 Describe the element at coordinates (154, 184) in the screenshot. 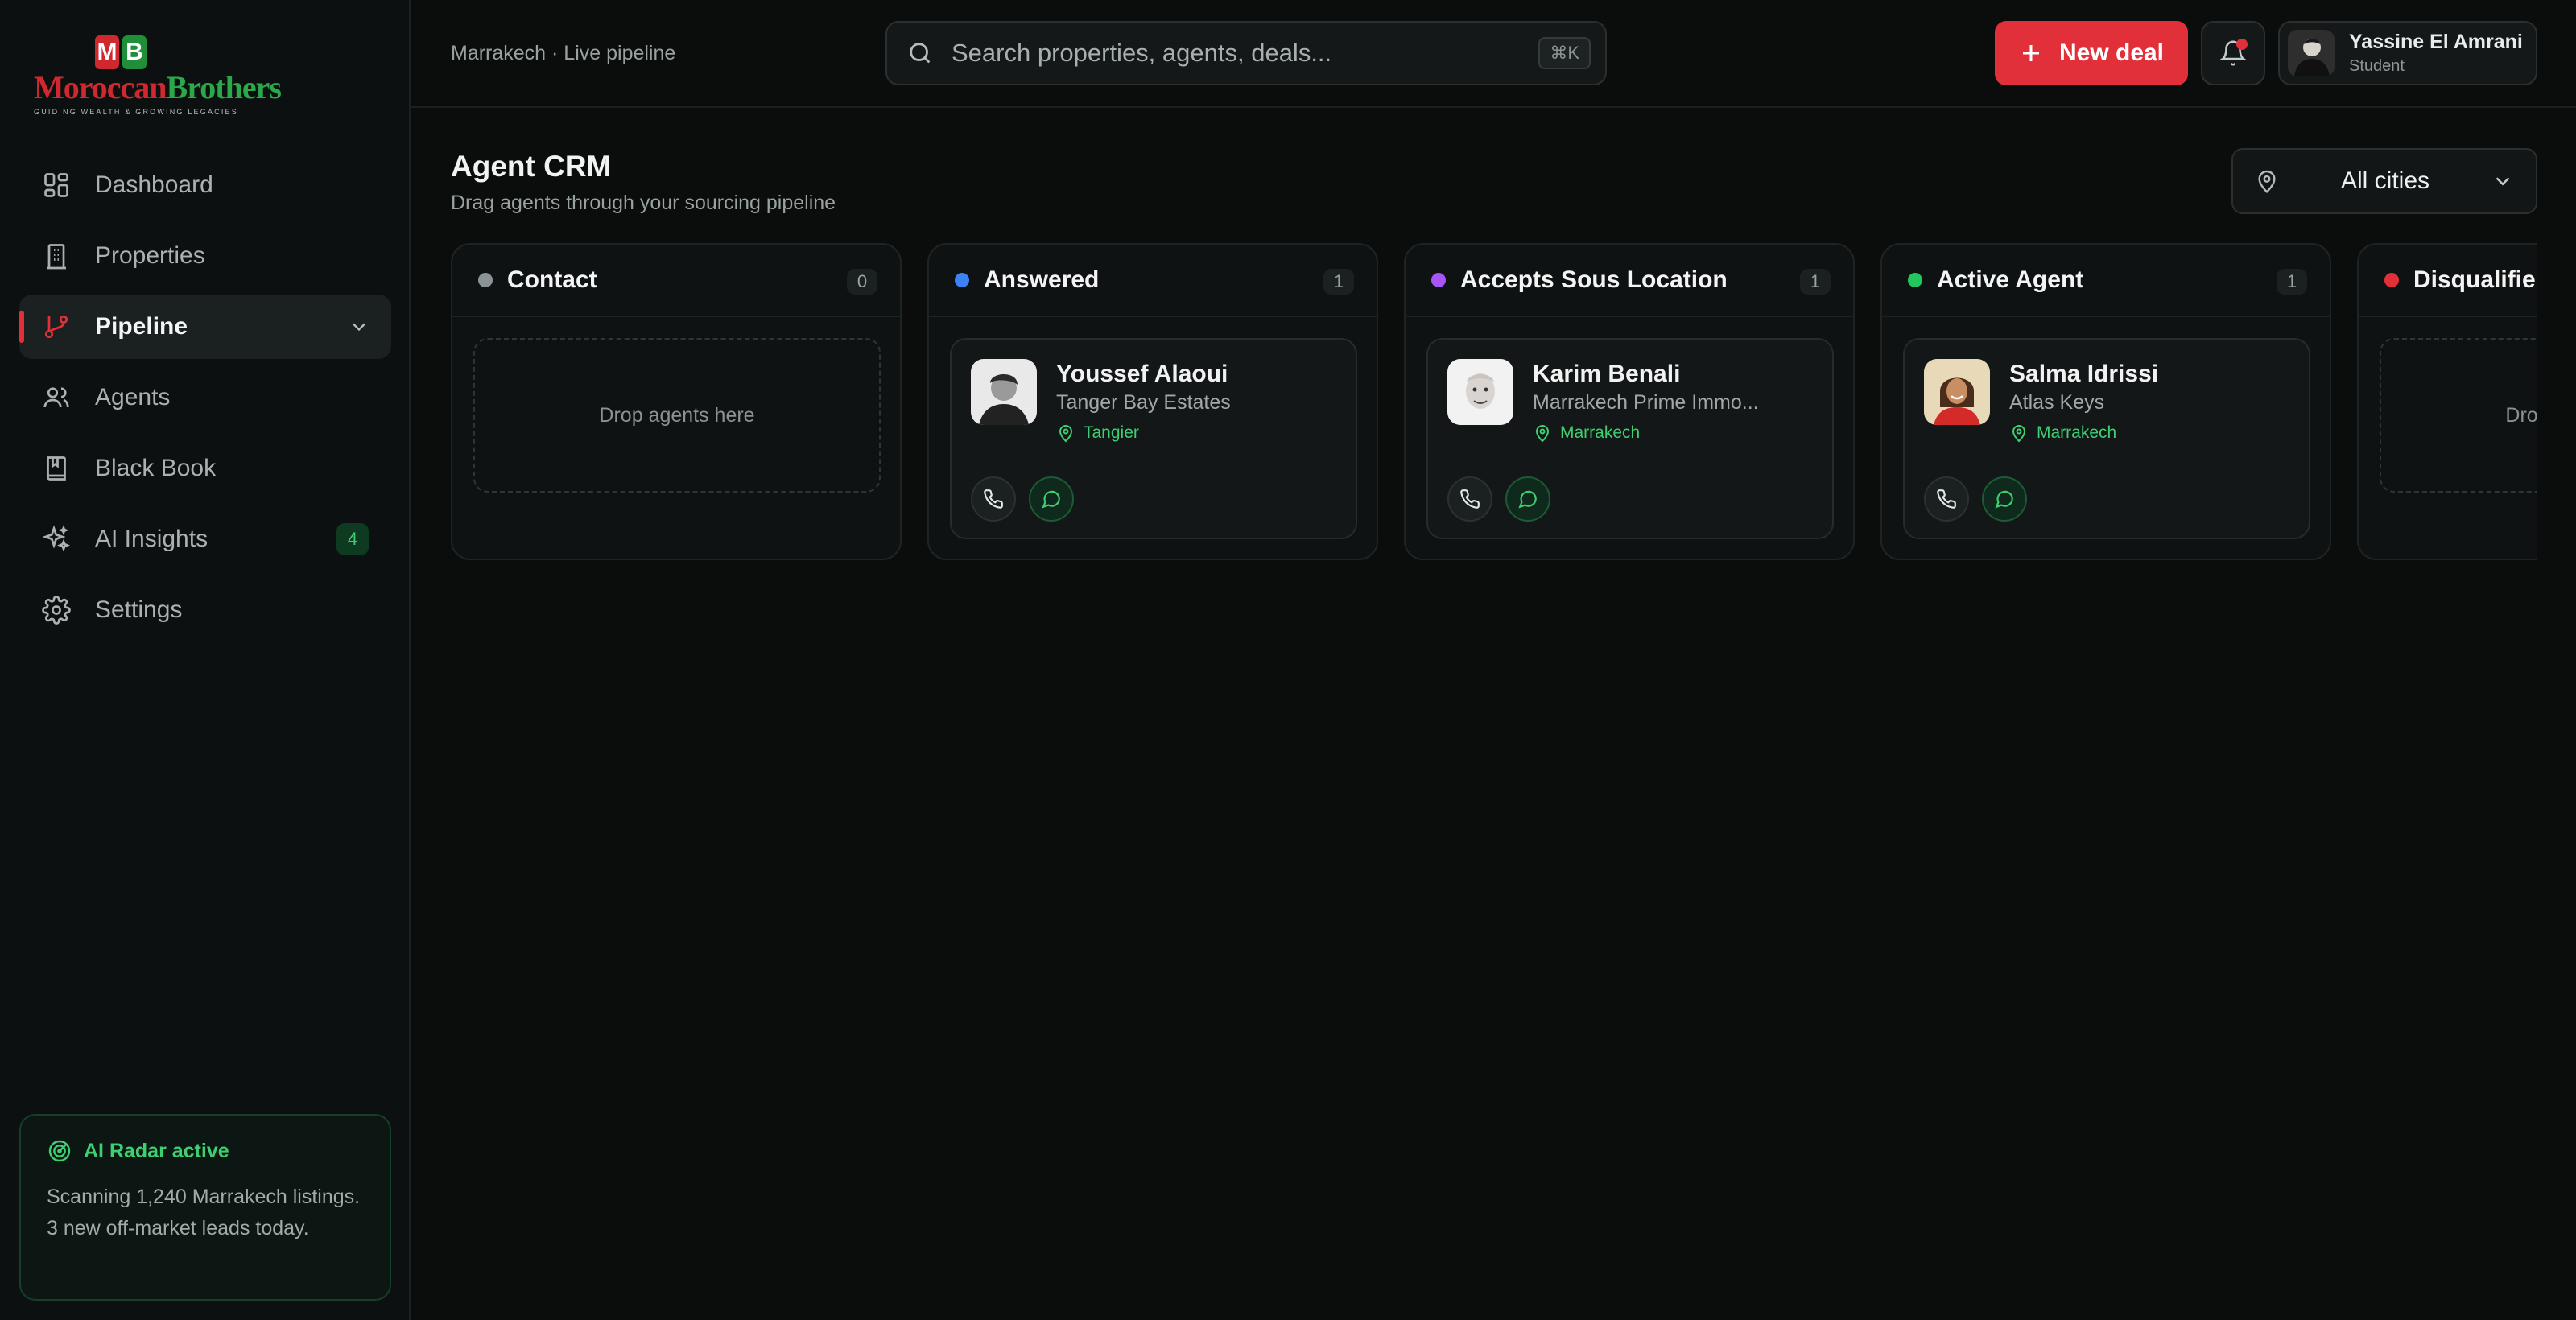

I see `sidebar-item-label: Dashboard` at that location.